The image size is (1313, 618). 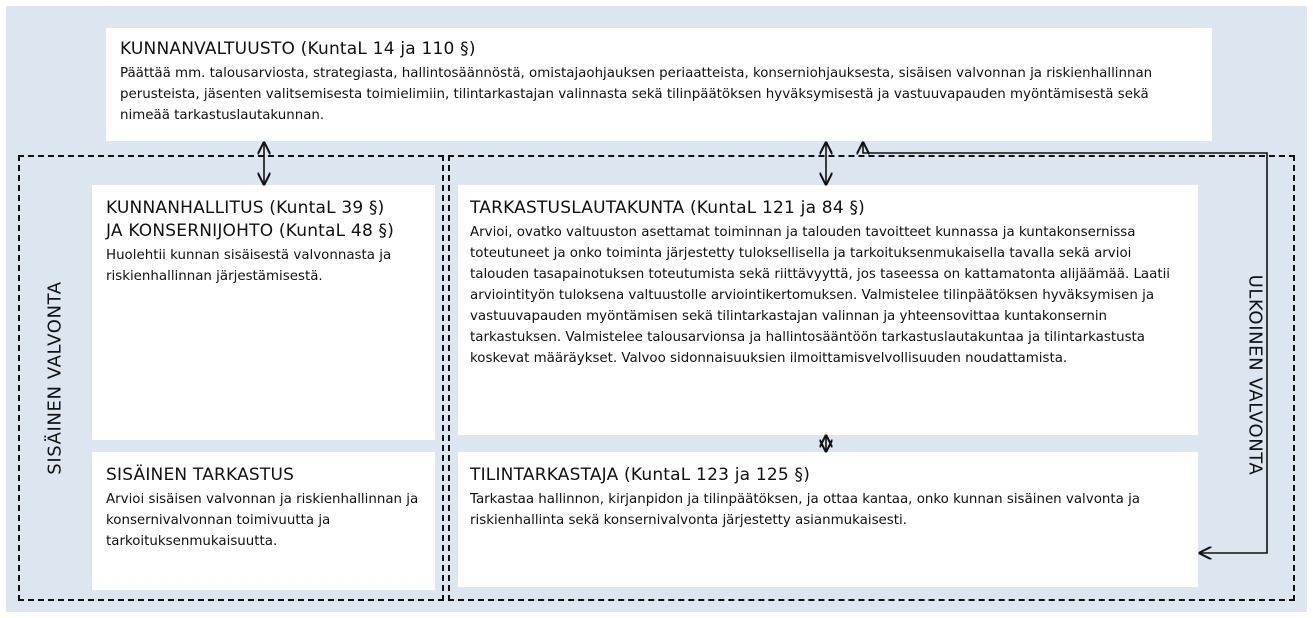 What do you see at coordinates (245, 208) in the screenshot?
I see `board-title-line1: KUNNANHALLITUS (KuntaL 39 §)` at bounding box center [245, 208].